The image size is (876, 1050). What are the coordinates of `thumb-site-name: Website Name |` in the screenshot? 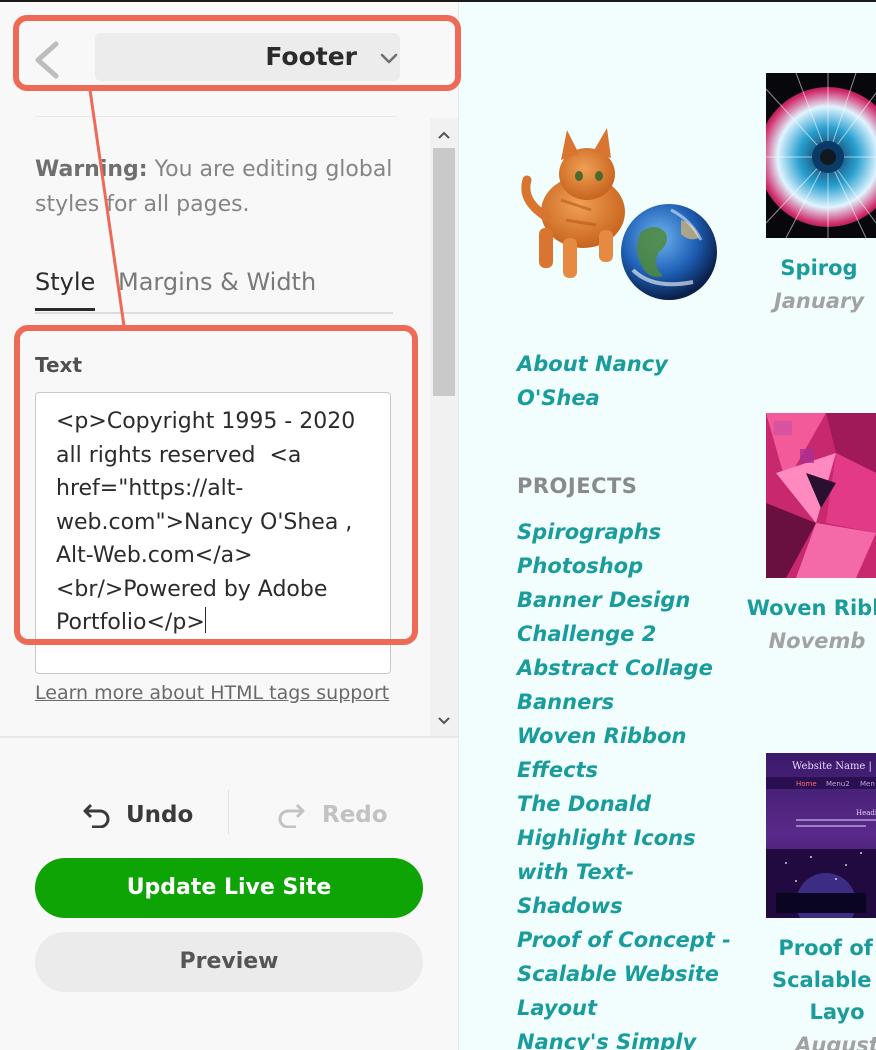 It's located at (832, 766).